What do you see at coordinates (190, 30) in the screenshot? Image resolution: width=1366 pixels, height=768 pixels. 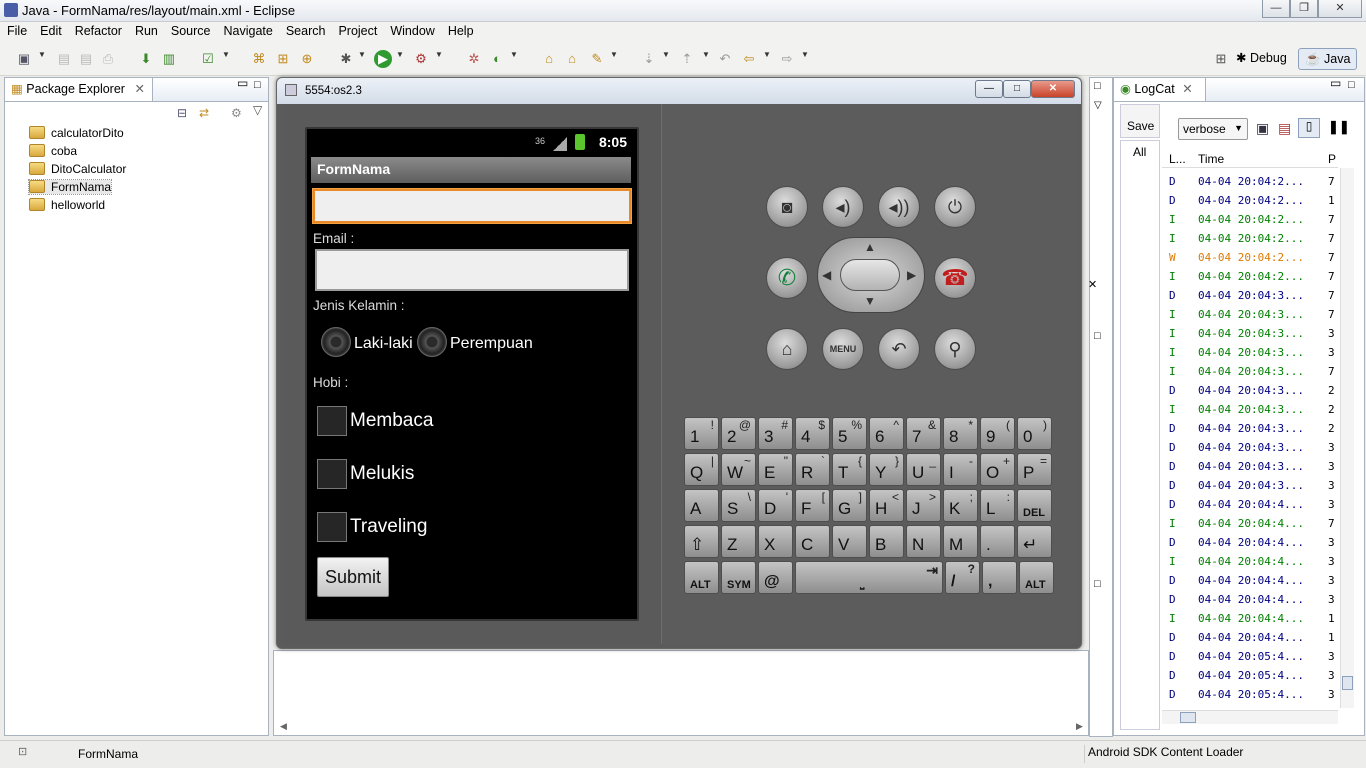 I see `menu-source: Source` at bounding box center [190, 30].